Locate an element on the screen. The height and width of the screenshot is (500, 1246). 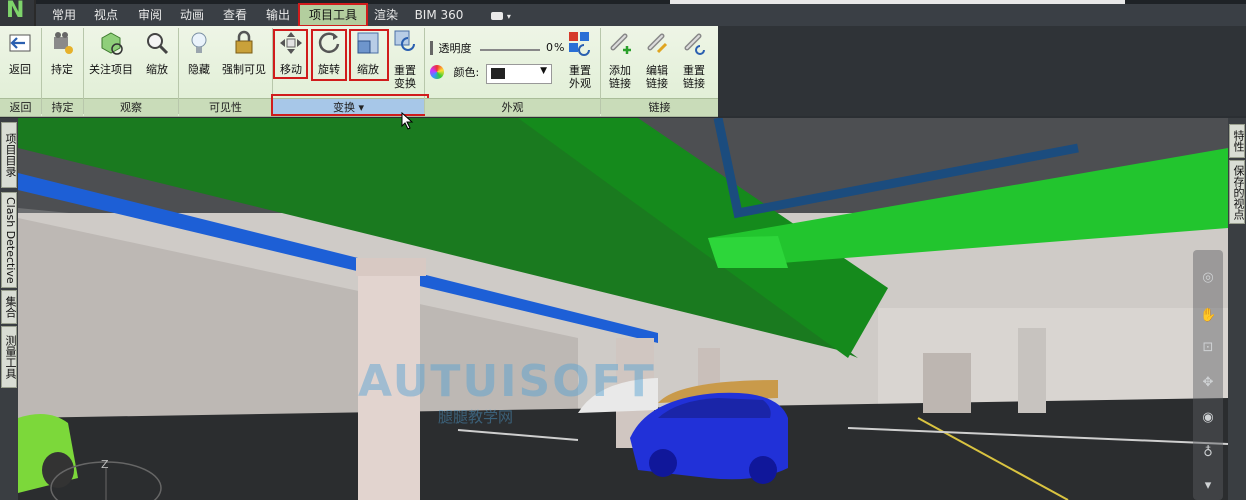
navigation-bar: ◎ ✋ ⊡ ✥ ◉ ♁ ▾ is located at coordinates (1208, 375).